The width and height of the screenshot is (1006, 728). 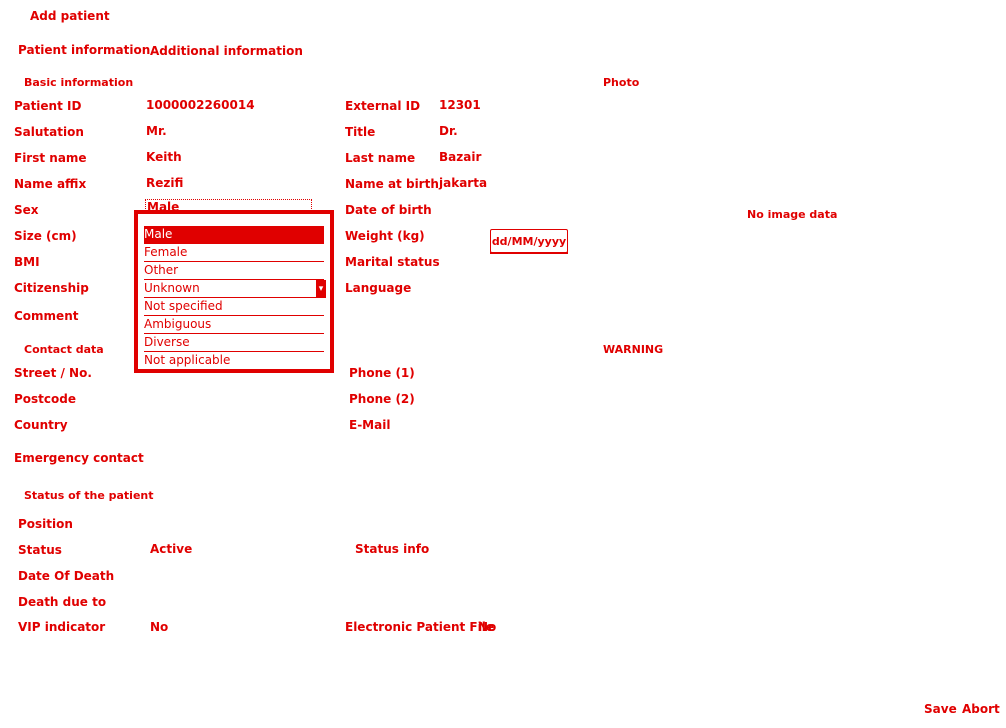 What do you see at coordinates (48, 106) in the screenshot?
I see `patient-id-label: Patient ID` at bounding box center [48, 106].